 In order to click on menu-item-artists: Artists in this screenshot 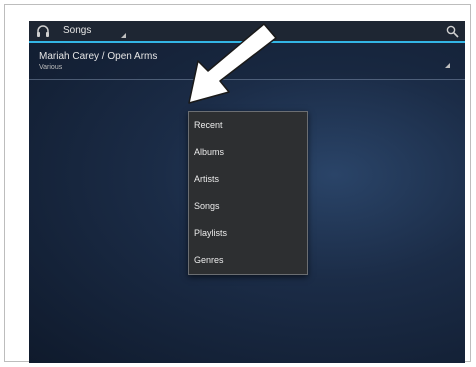, I will do `click(248, 179)`.